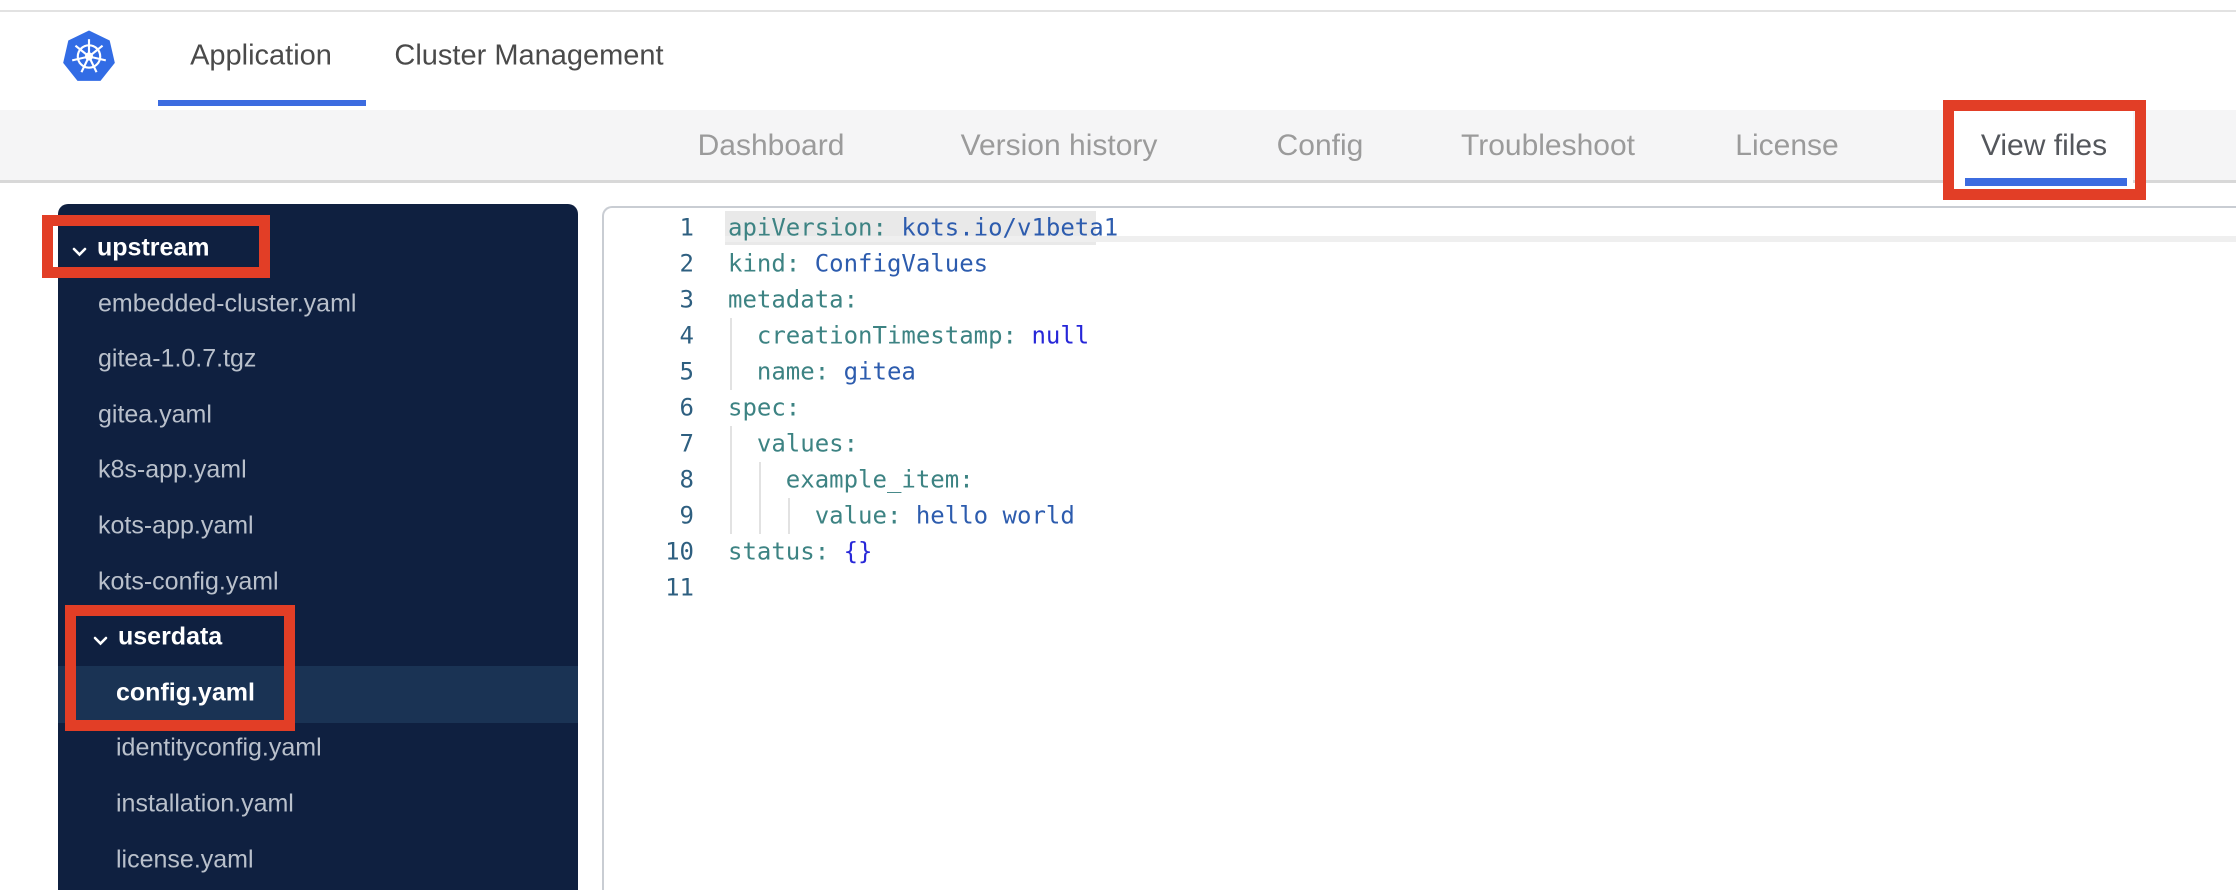 The image size is (2236, 890). What do you see at coordinates (793, 299) in the screenshot?
I see `code-line: metadata:` at bounding box center [793, 299].